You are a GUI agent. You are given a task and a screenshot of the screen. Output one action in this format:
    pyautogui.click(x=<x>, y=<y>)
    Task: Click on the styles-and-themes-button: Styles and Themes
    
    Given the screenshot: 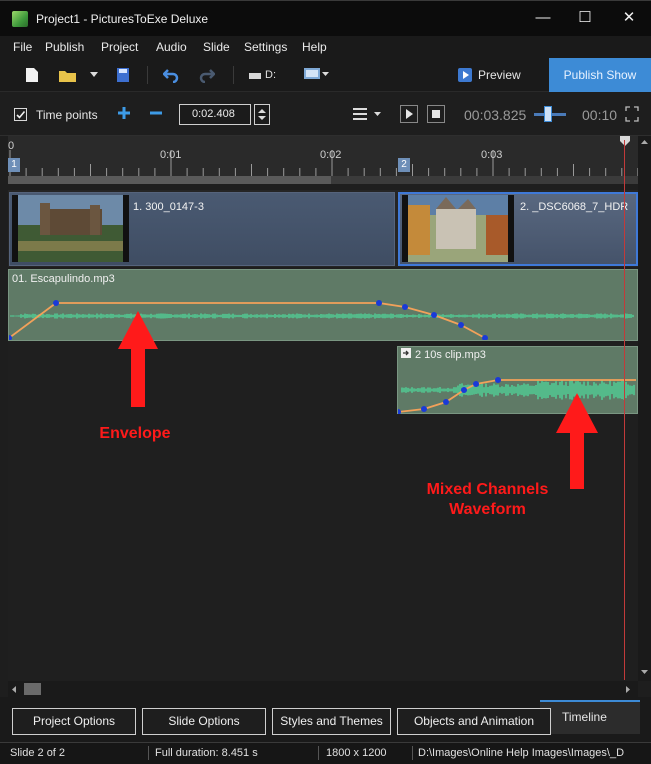 What is the action you would take?
    pyautogui.click(x=331, y=721)
    